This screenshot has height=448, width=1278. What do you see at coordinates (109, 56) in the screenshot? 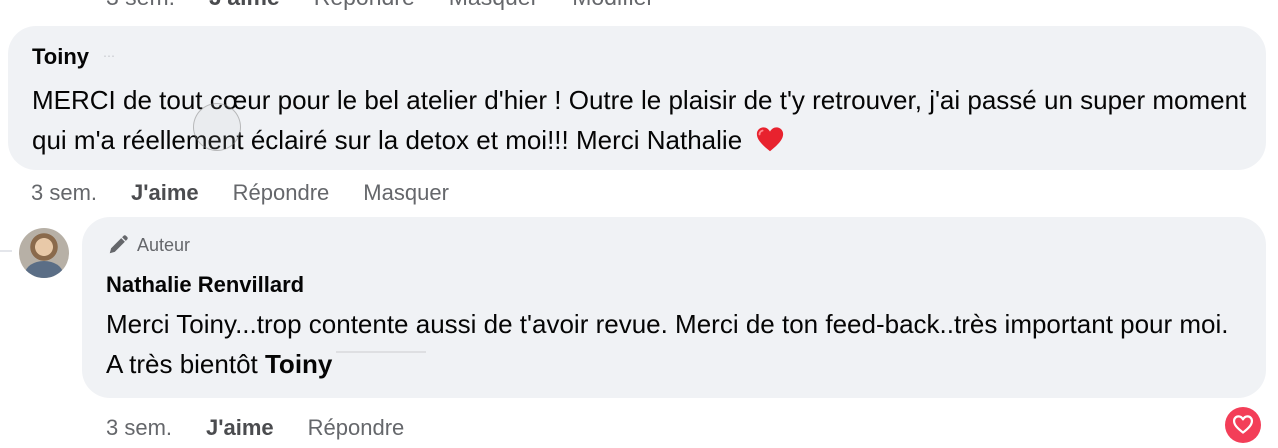
I see `faded-meta-icon: ⋯` at bounding box center [109, 56].